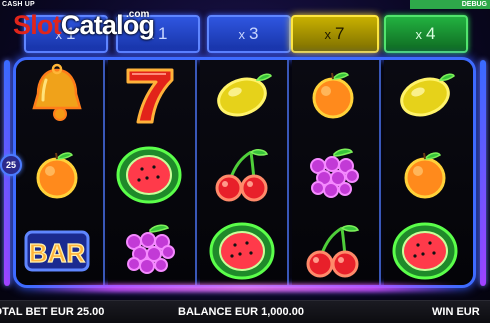 The image size is (490, 323). Describe the element at coordinates (282, 312) in the screenshot. I see `balance-value: 1,000.00` at that location.